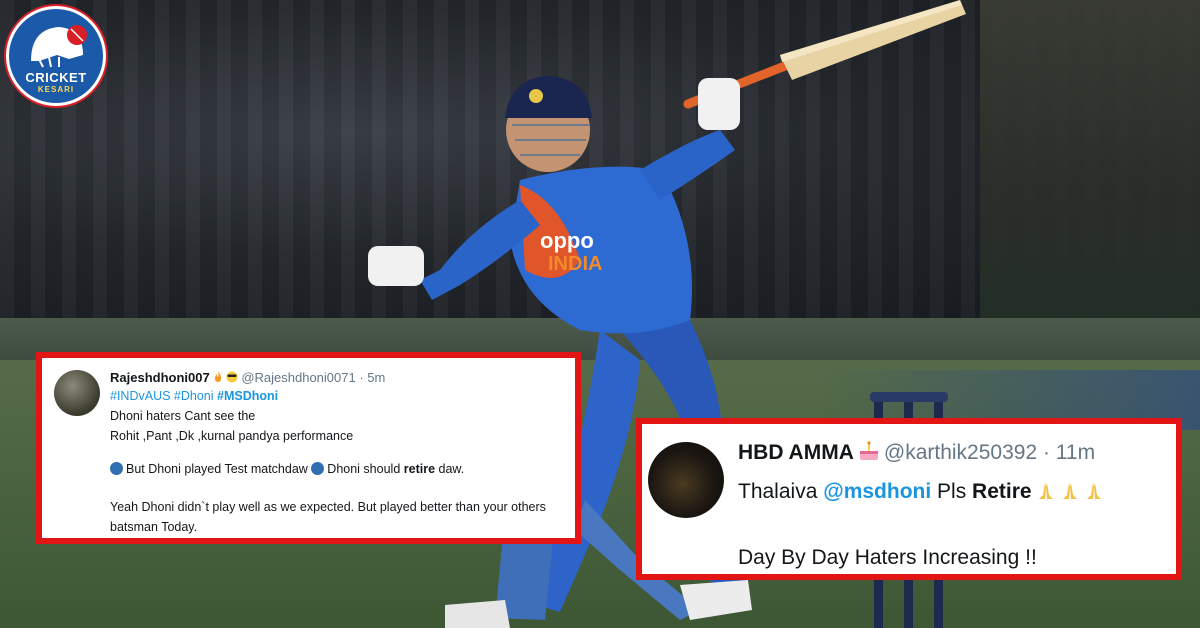 Image resolution: width=1200 pixels, height=628 pixels. Describe the element at coordinates (450, 469) in the screenshot. I see `tweet-line-3d: daw.` at that location.